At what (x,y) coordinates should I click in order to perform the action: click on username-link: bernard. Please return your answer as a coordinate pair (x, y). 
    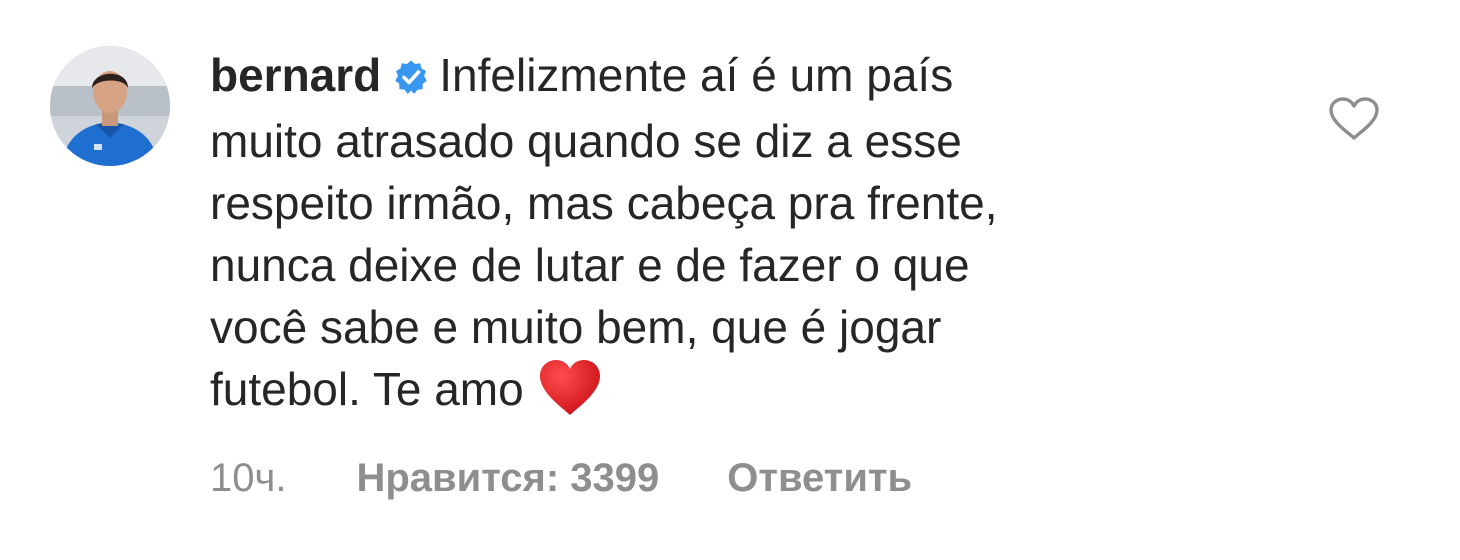
    Looking at the image, I should click on (295, 75).